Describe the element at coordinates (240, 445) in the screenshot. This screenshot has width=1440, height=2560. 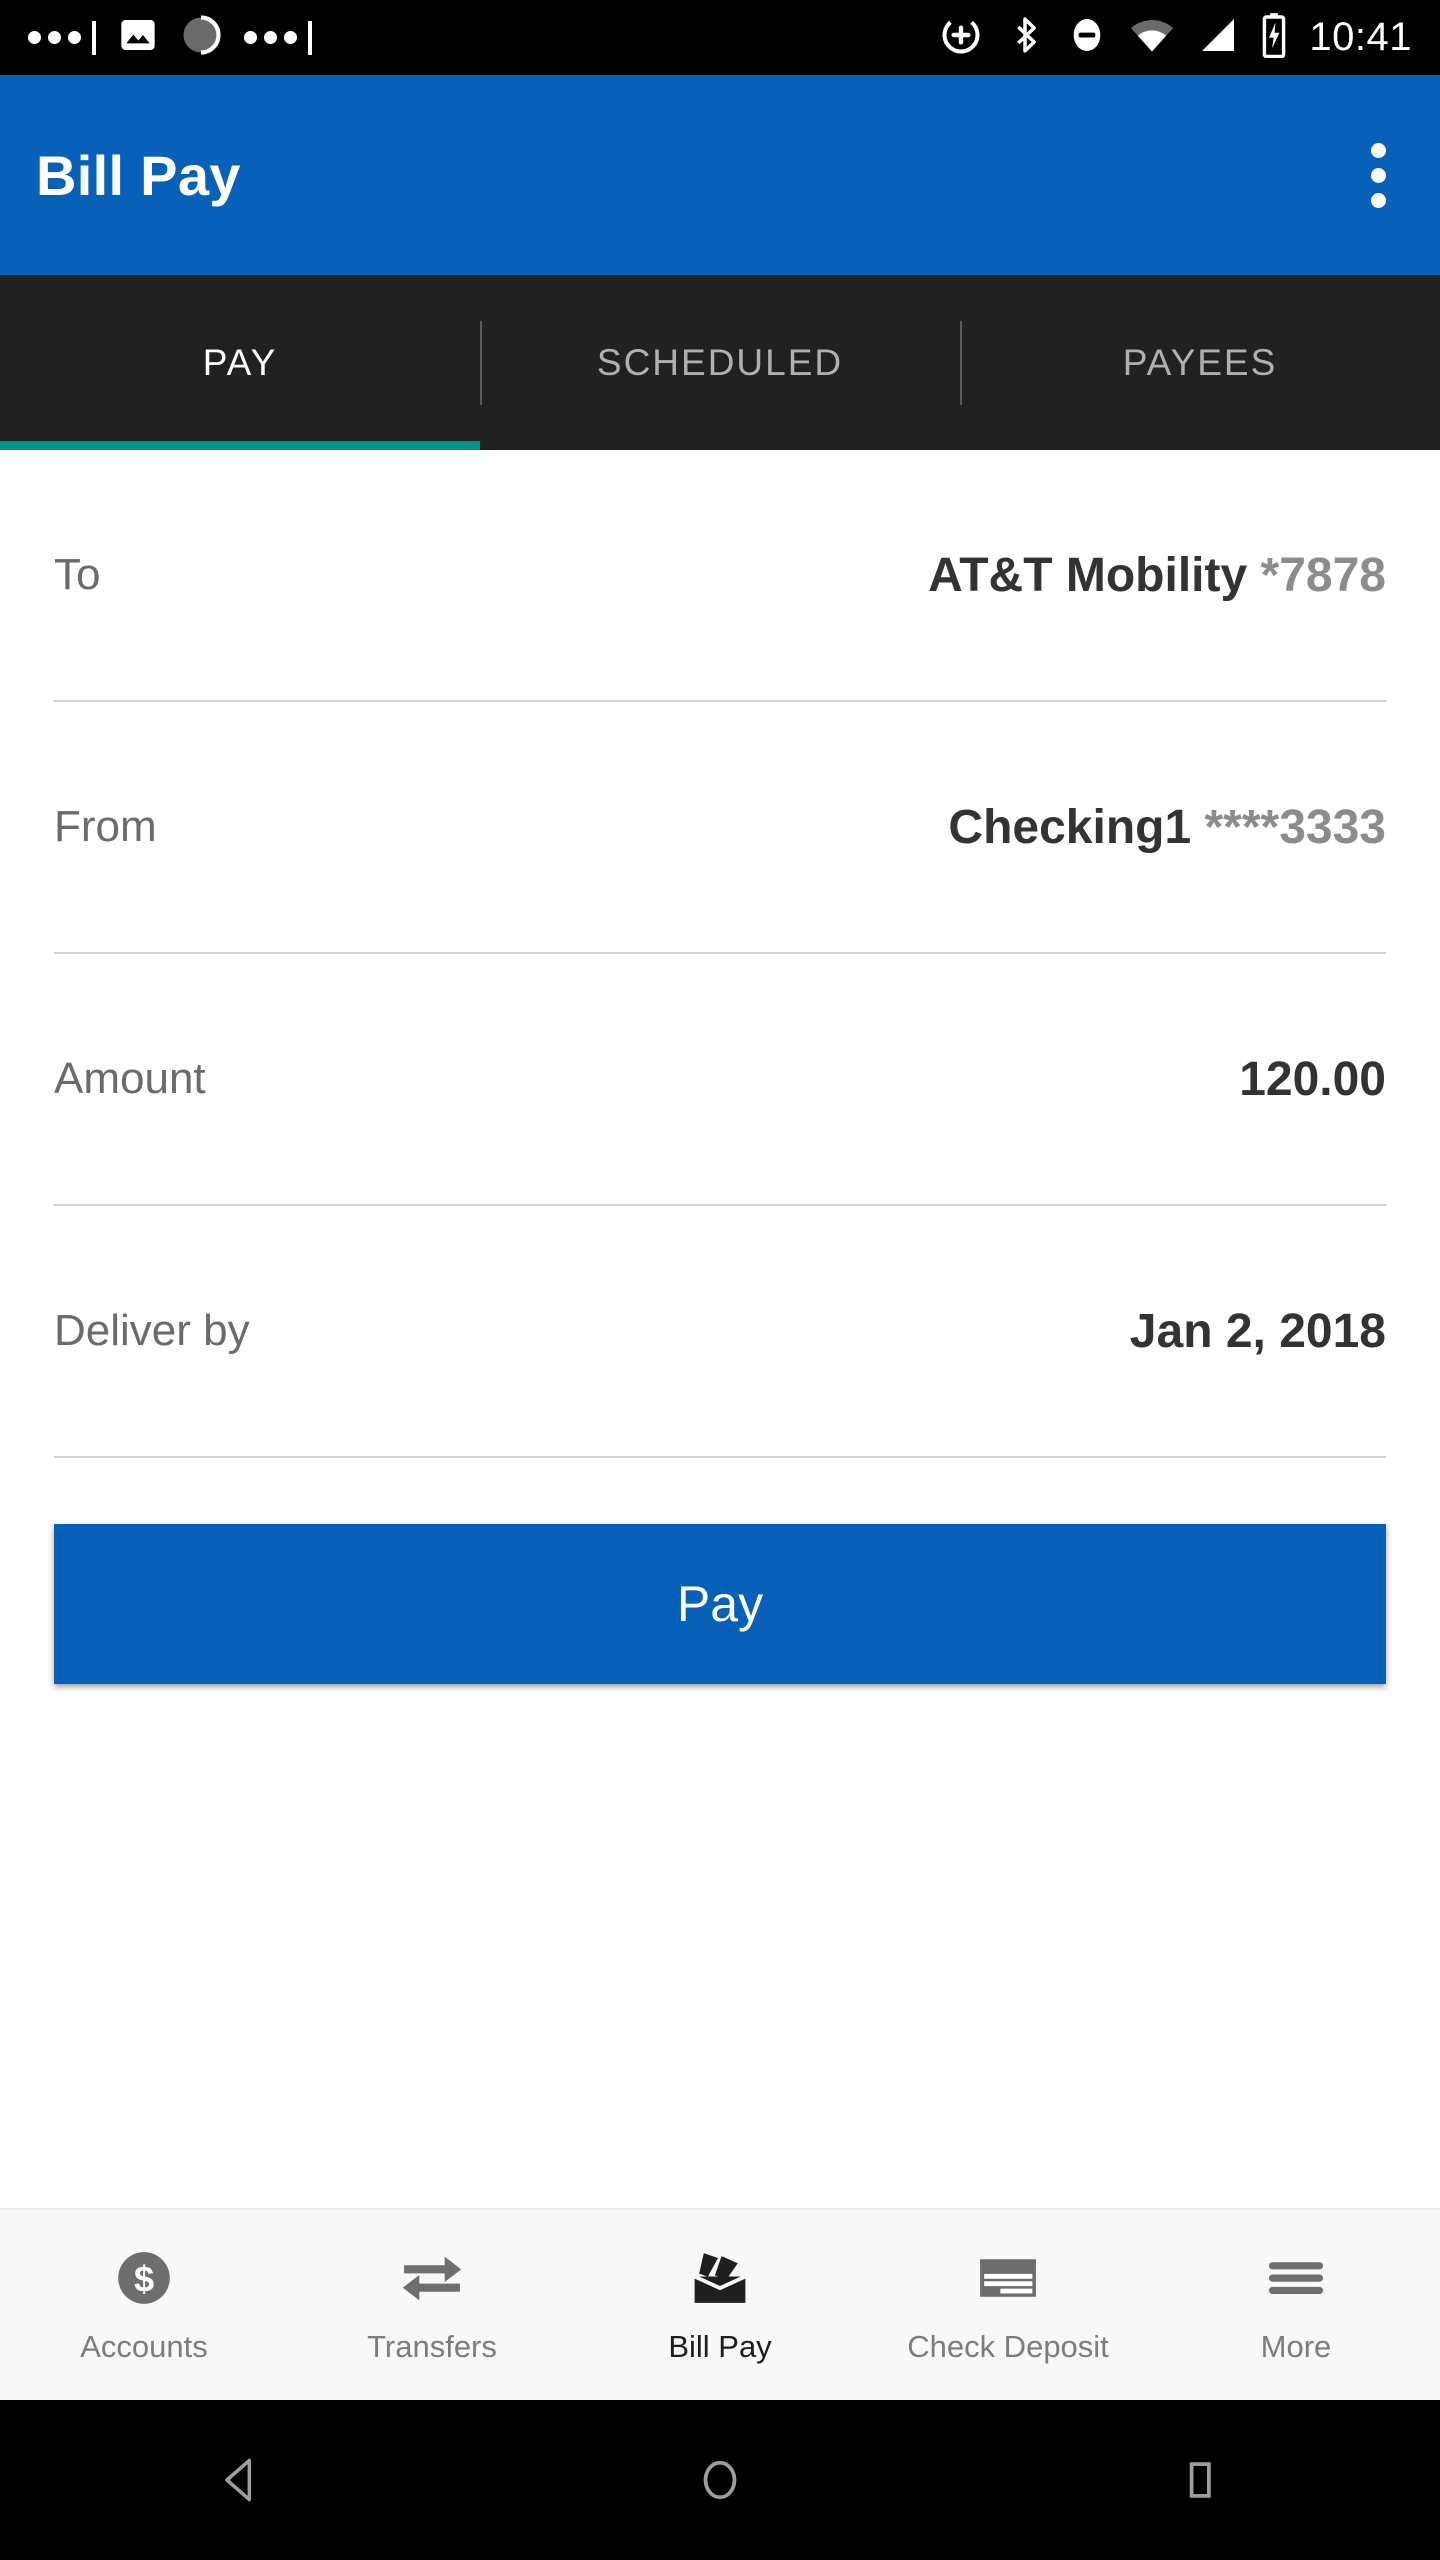
I see `tab-active-indicator` at that location.